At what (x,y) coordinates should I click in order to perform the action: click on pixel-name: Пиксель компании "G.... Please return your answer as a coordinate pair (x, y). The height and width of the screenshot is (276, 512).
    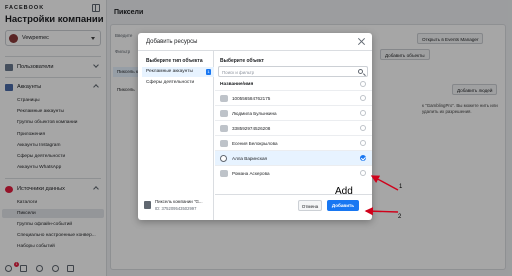
    Looking at the image, I should click on (179, 201).